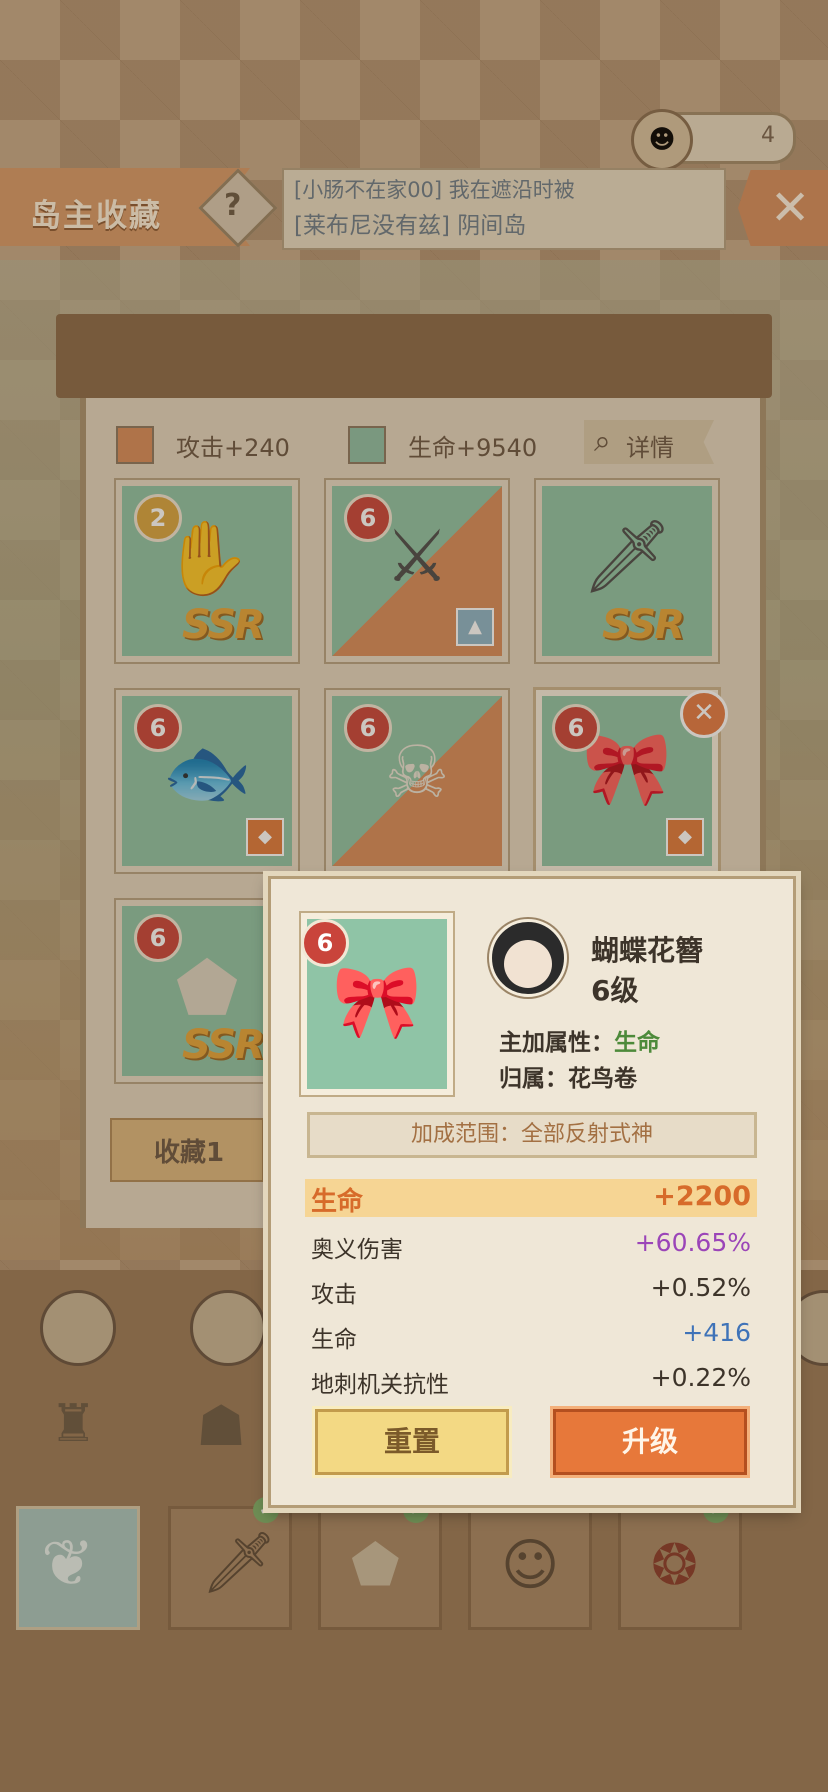 This screenshot has height=1792, width=828. I want to click on main-attribute-value: 生命, so click(637, 1043).